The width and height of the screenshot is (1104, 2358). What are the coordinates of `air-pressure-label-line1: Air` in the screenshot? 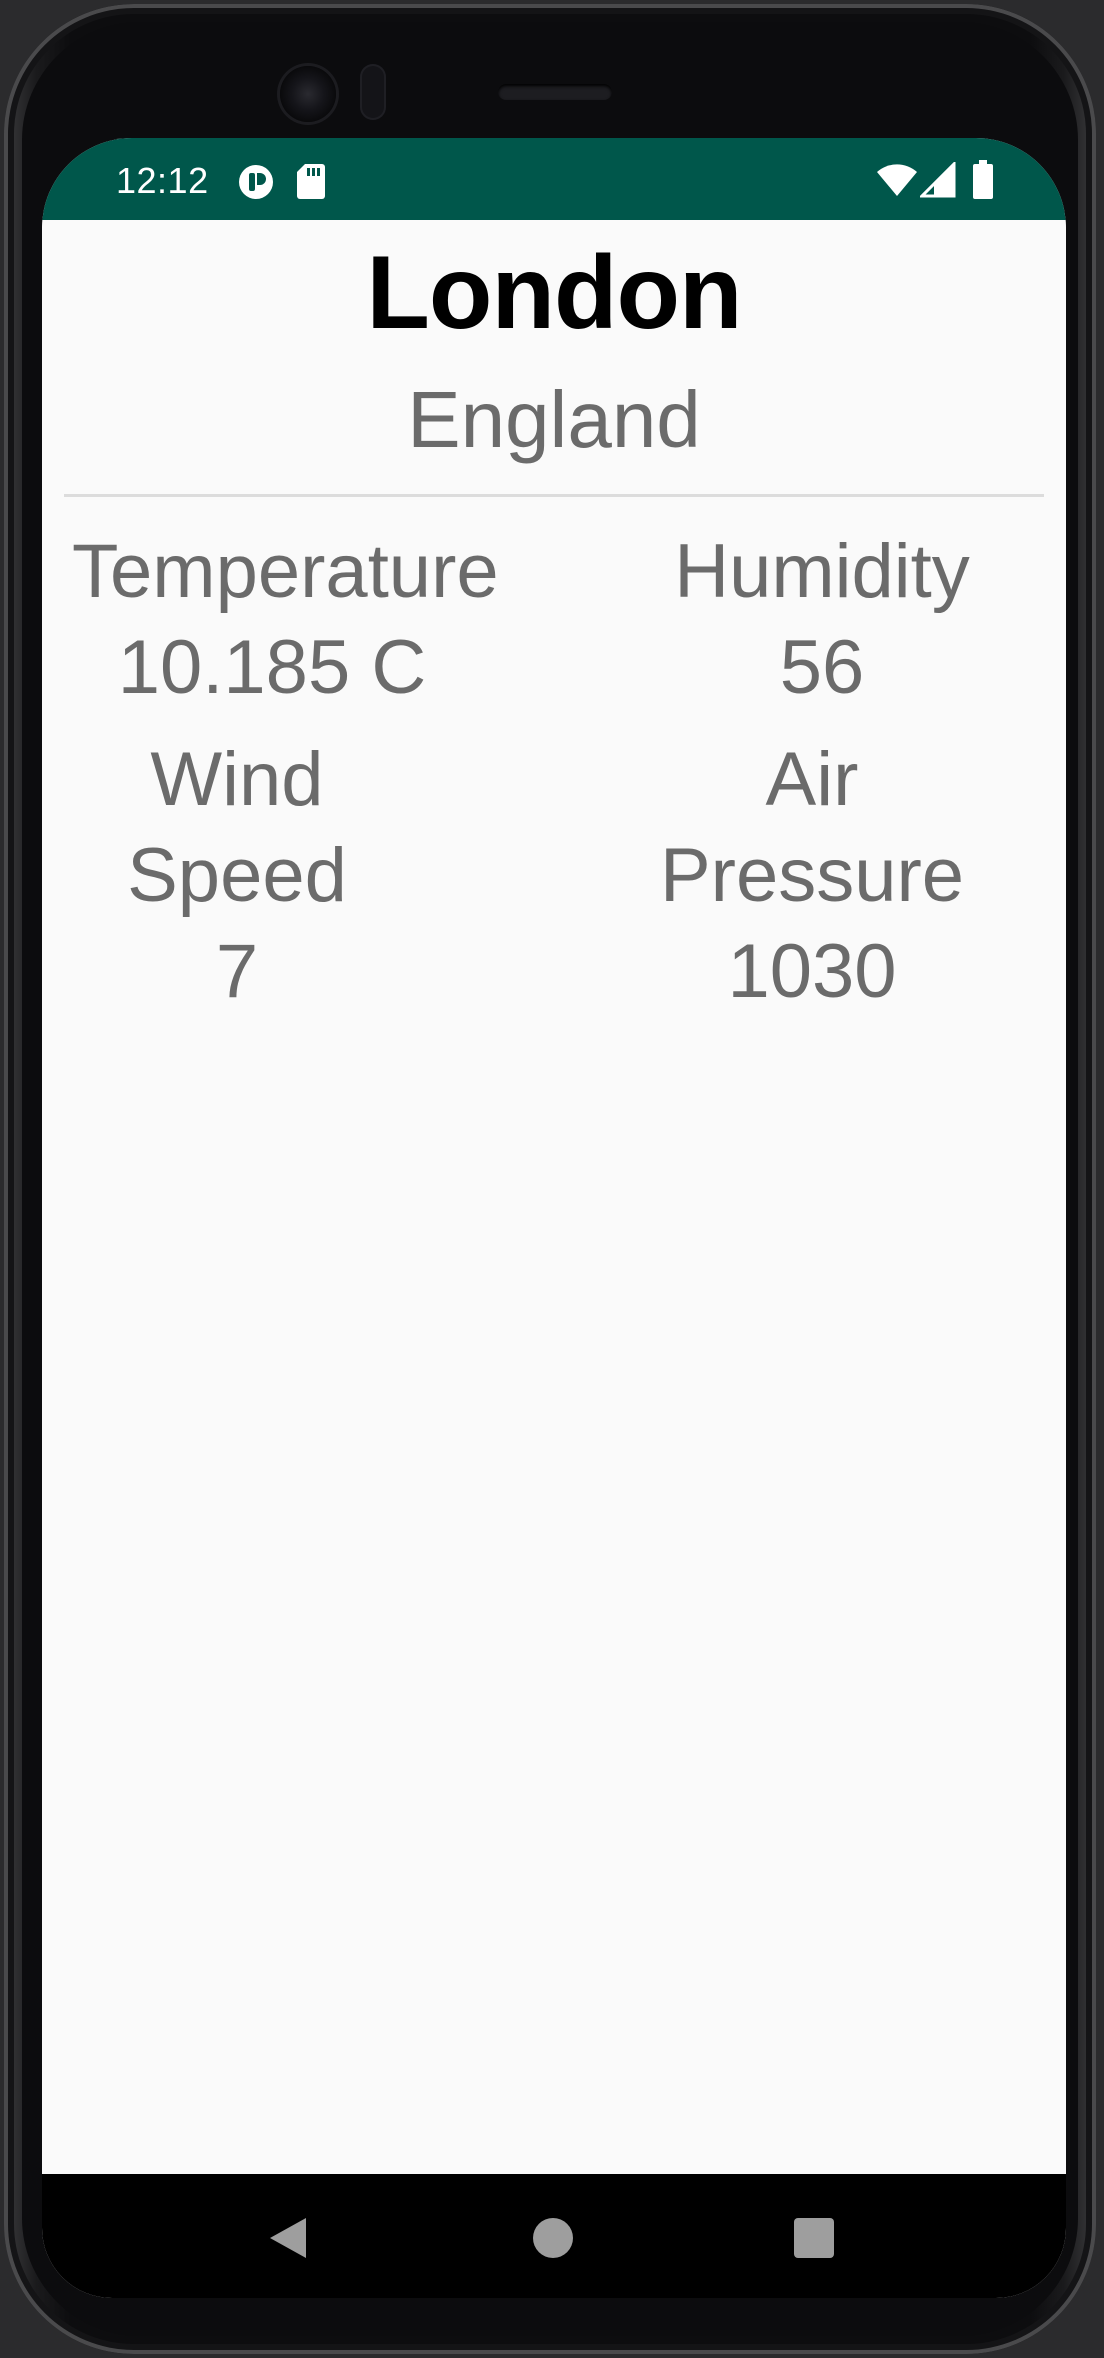 It's located at (812, 779).